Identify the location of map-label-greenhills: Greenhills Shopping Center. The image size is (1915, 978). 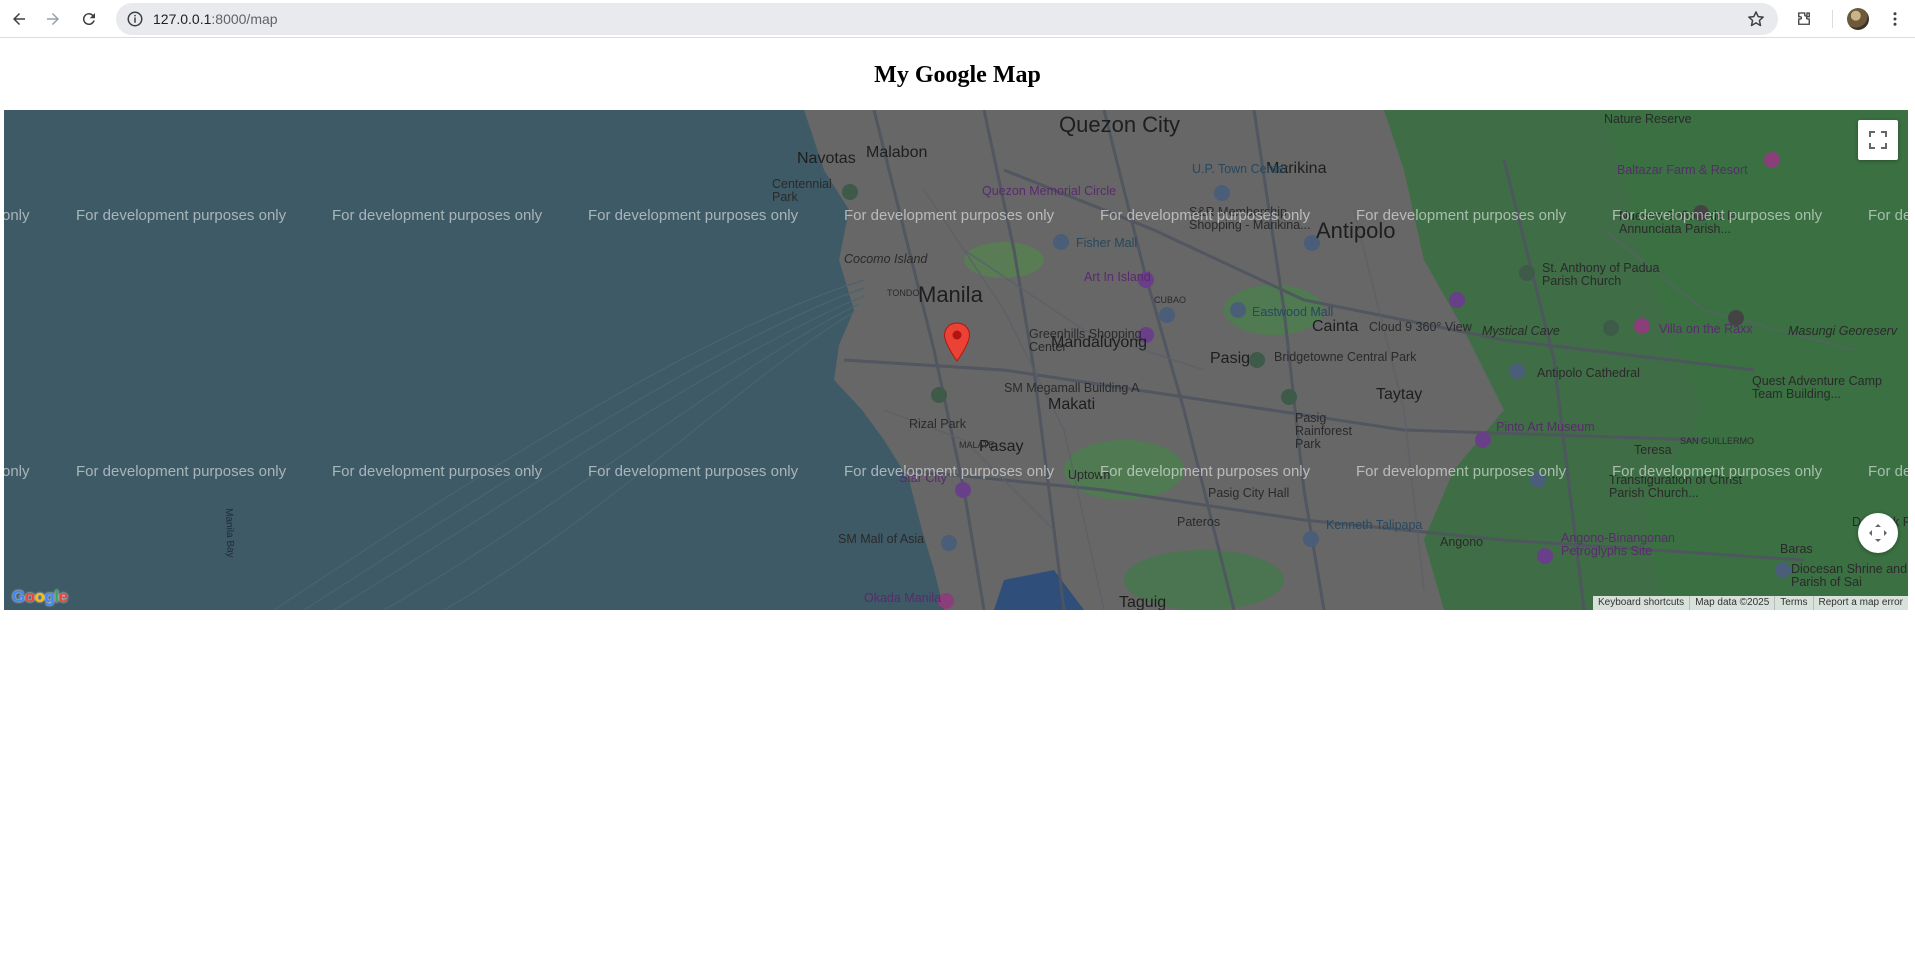
(1085, 340).